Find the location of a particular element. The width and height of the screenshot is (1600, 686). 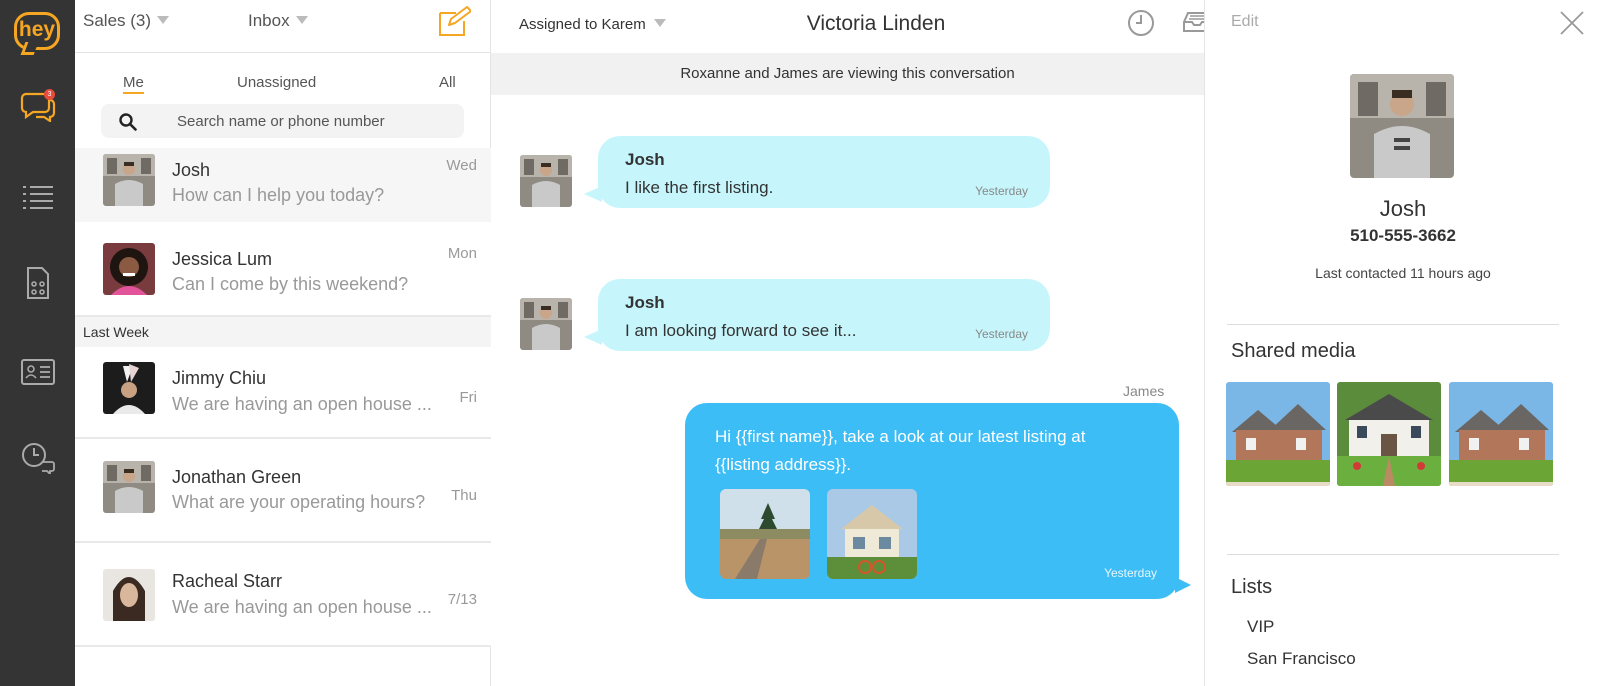

contact-phone: 510-555-3662 is located at coordinates (1403, 235).